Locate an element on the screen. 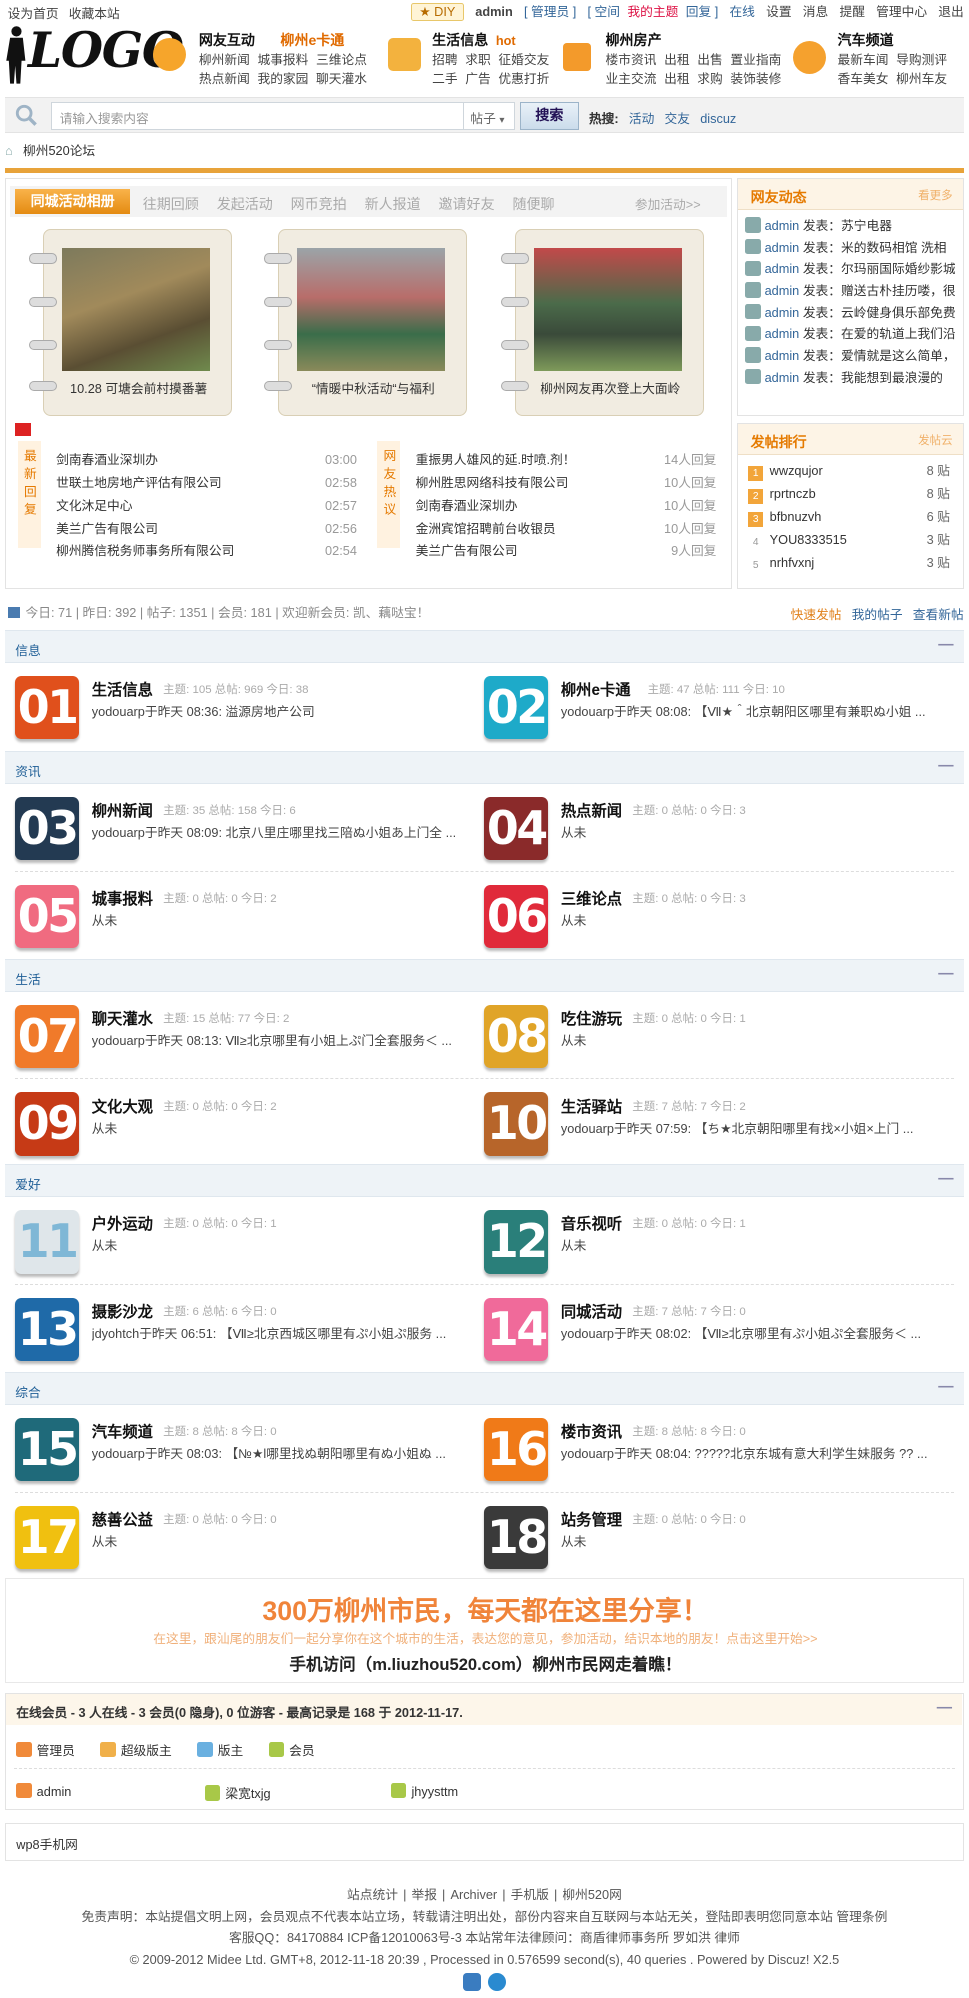 Image resolution: width=969 pixels, height=1998 pixels. photo-card: “情暖中秋活动“与福利 is located at coordinates (365, 322).